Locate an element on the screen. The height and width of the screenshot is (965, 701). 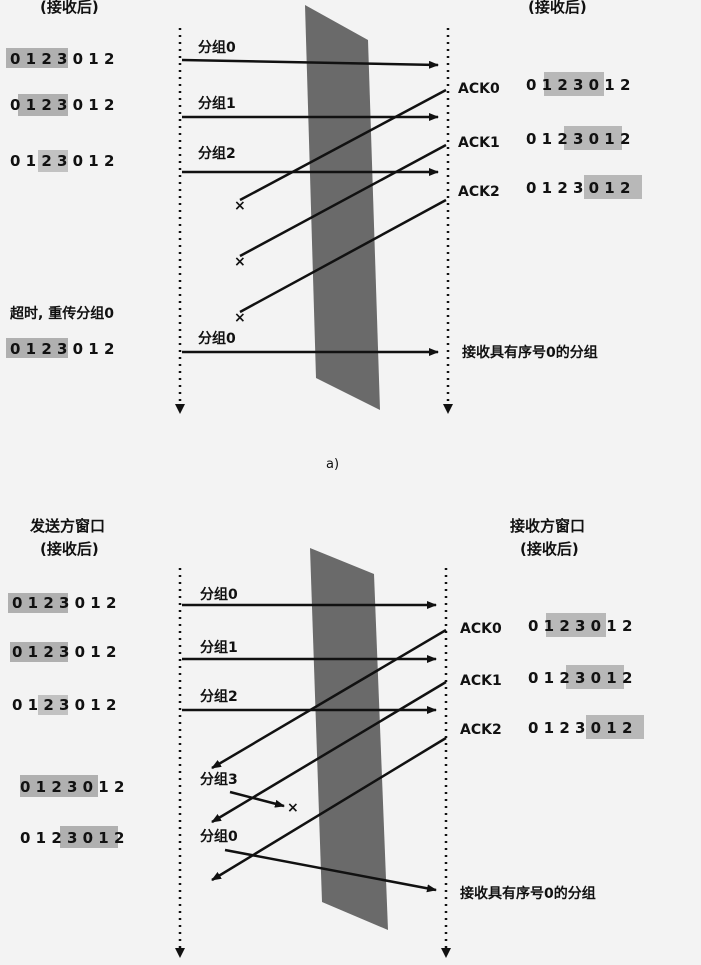
ack-label-b0: ACK0 is located at coordinates (481, 629).